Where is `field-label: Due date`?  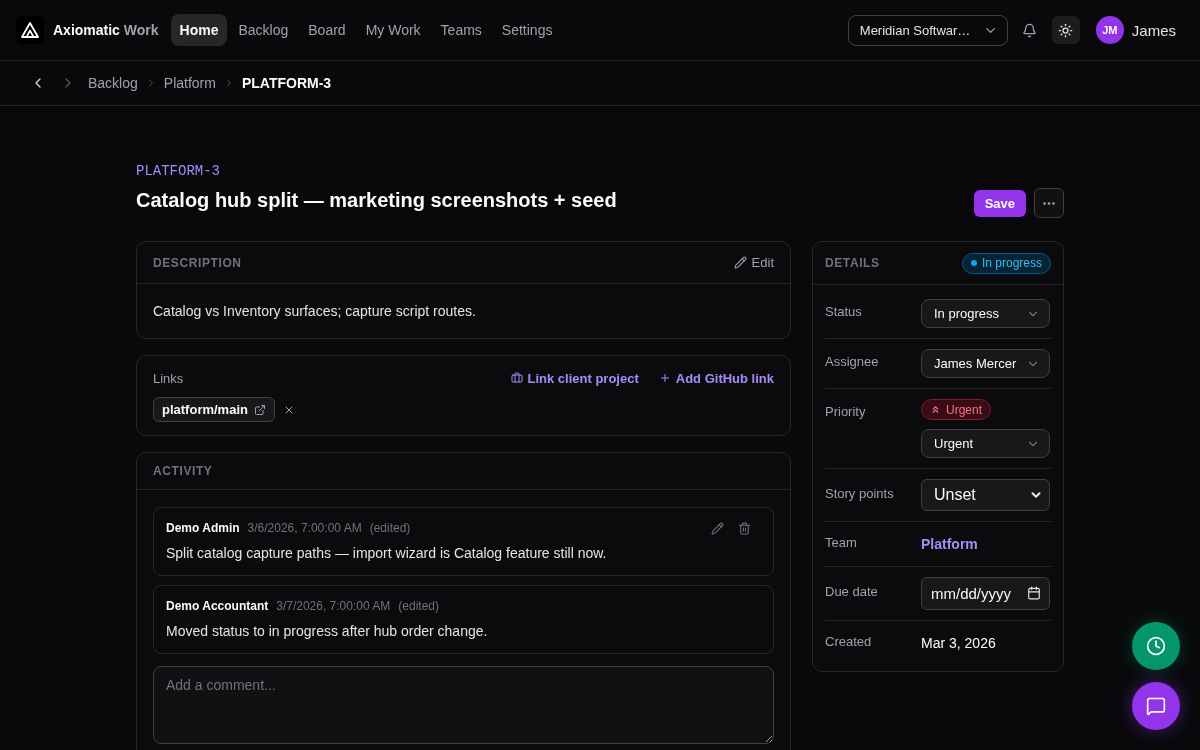
field-label: Due date is located at coordinates (852, 592).